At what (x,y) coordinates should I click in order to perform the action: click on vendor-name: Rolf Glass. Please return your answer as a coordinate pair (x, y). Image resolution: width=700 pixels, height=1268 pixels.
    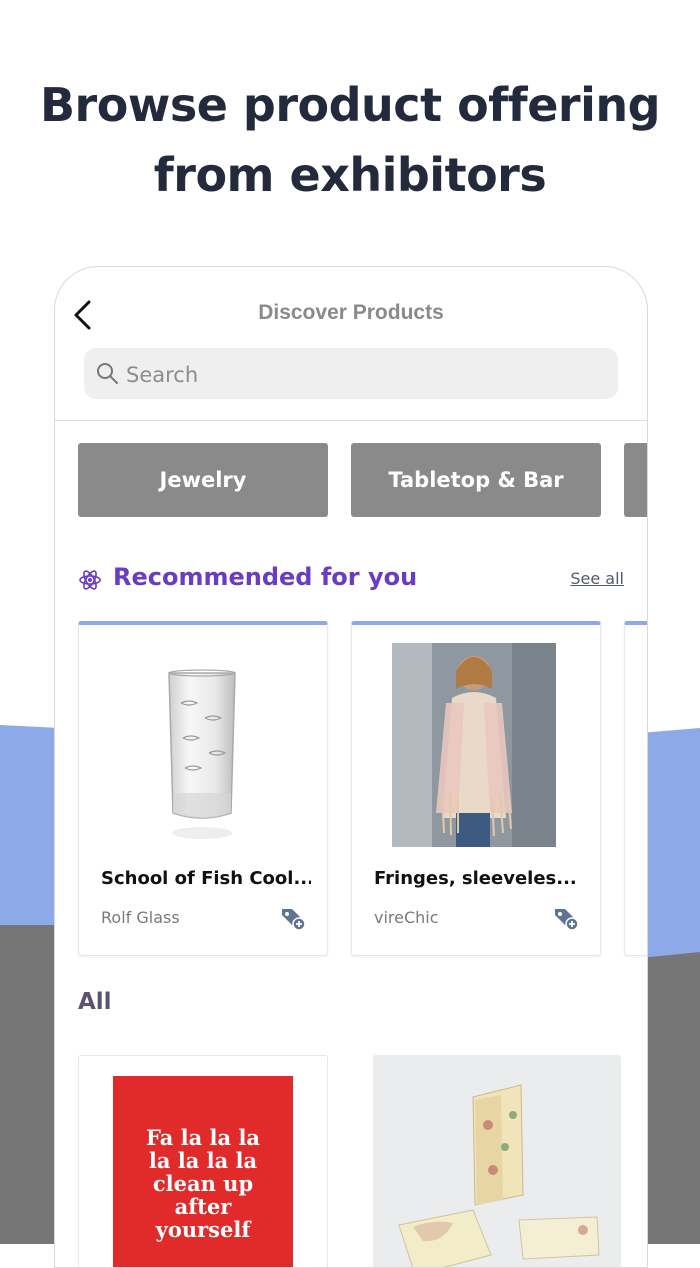
    Looking at the image, I should click on (140, 917).